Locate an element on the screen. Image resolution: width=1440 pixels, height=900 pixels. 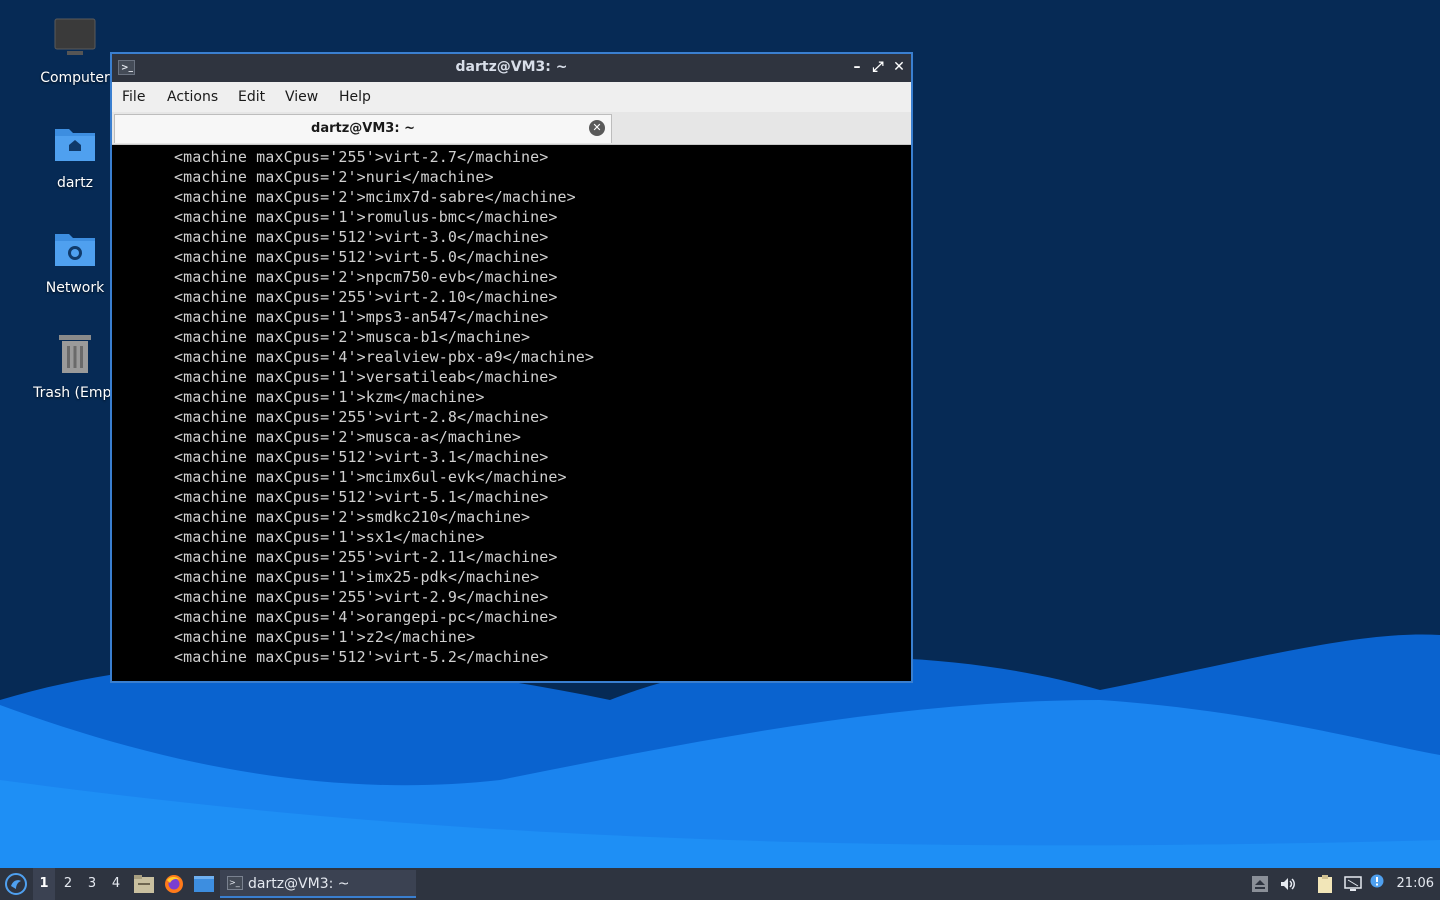
file-manager-icon is located at coordinates (144, 884).